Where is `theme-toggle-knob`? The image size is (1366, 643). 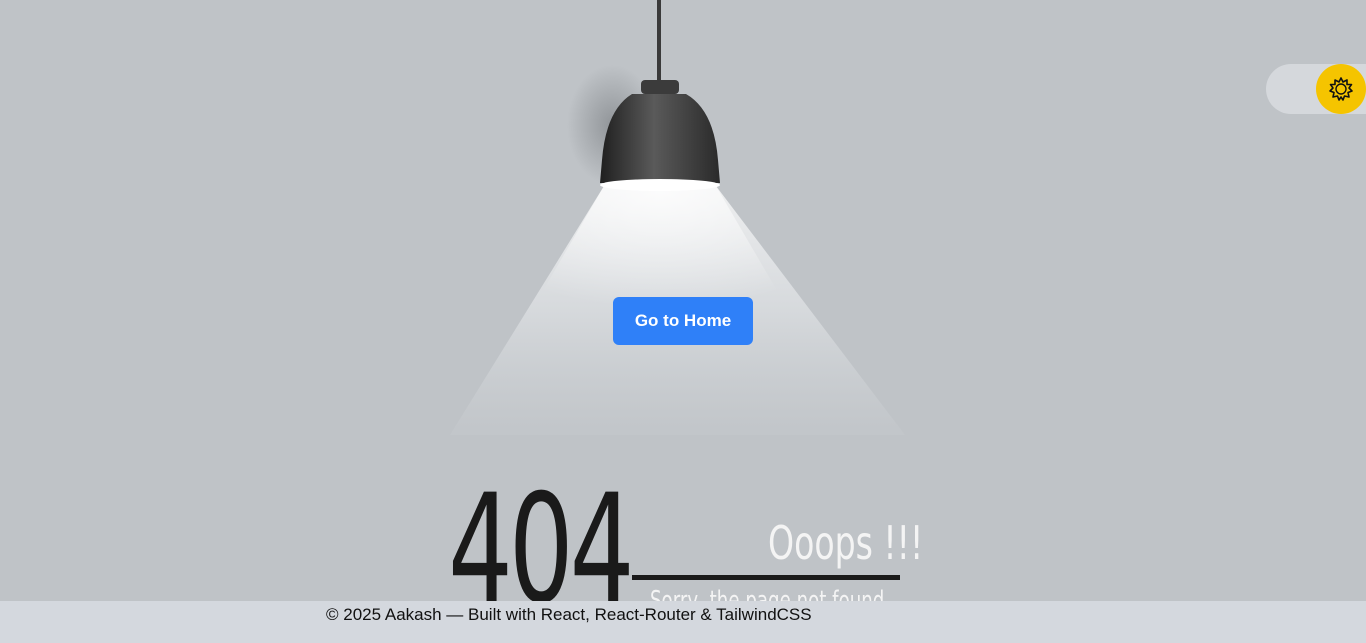
theme-toggle-knob is located at coordinates (1341, 89).